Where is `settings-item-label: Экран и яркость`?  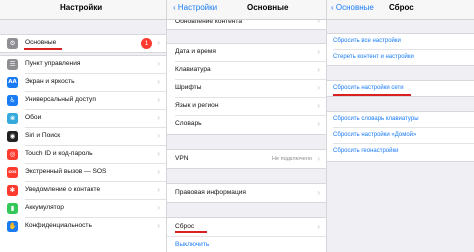
settings-item-label: Экран и яркость is located at coordinates (50, 81).